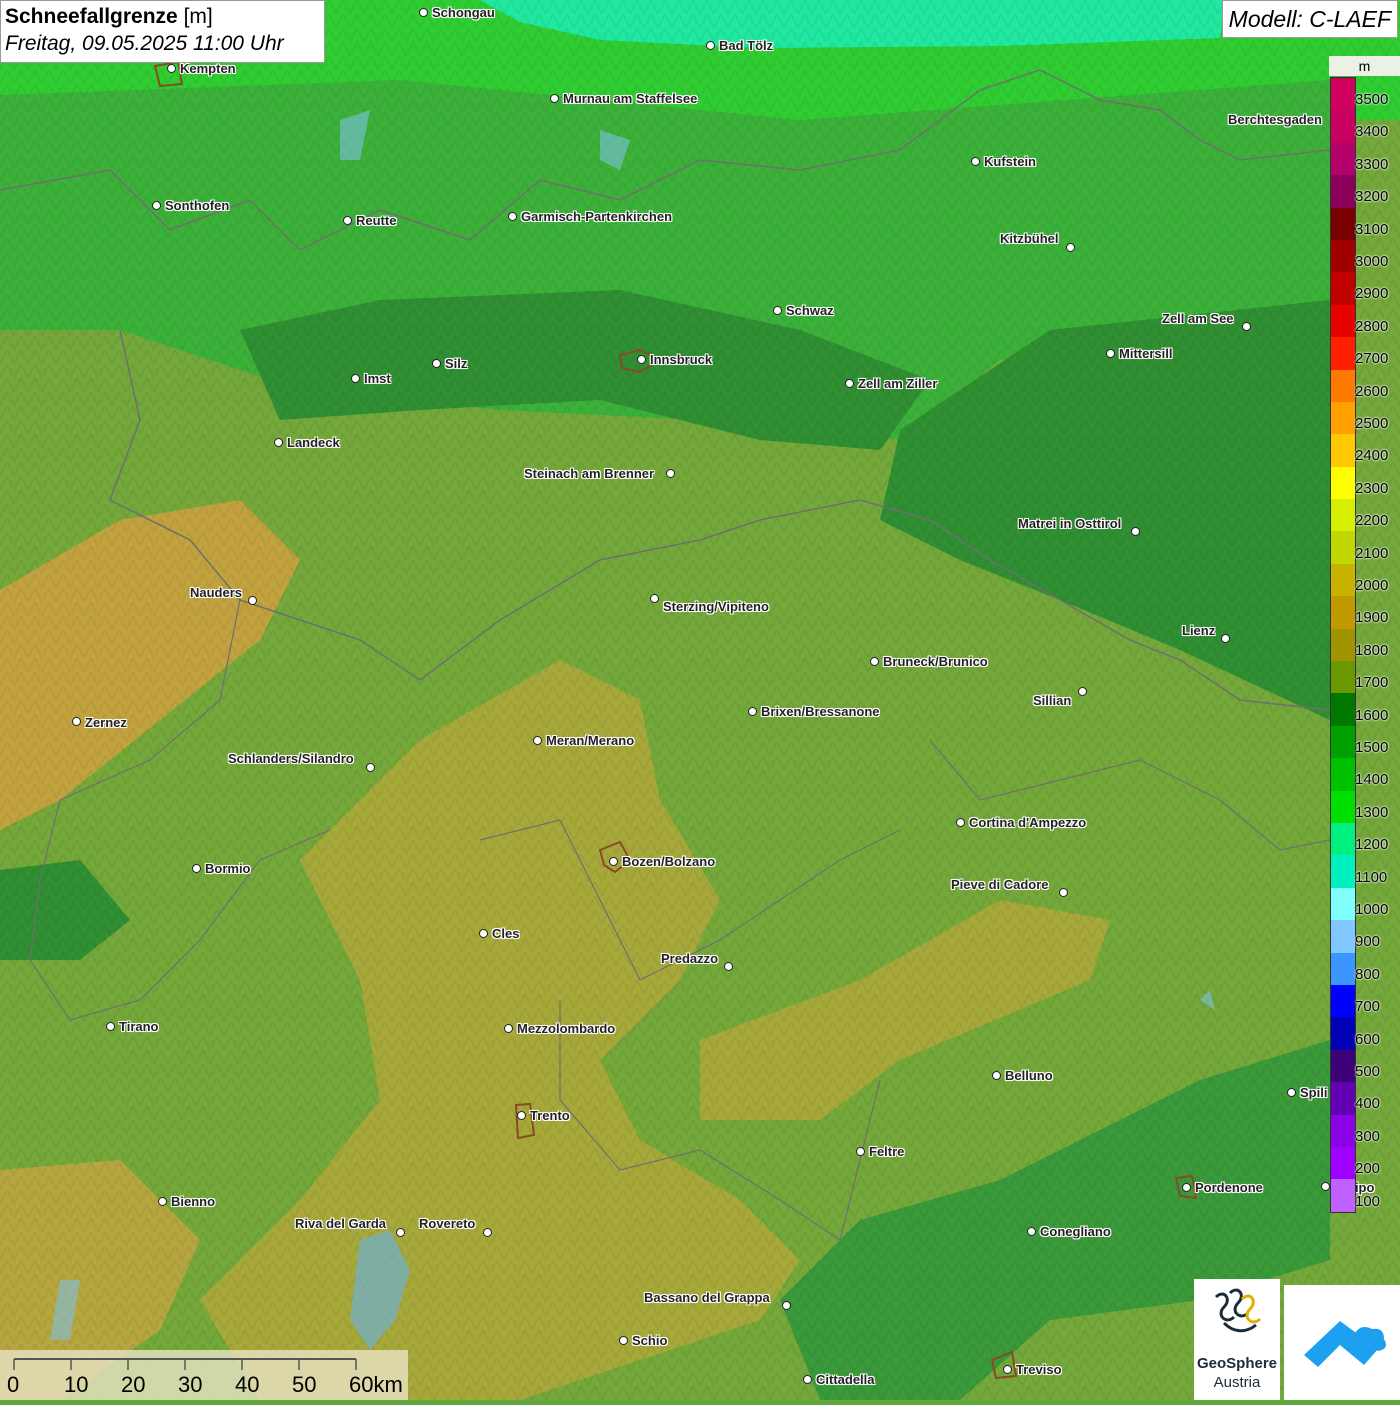 This screenshot has height=1405, width=1400. I want to click on city-label: Bassano del Grappa, so click(707, 1297).